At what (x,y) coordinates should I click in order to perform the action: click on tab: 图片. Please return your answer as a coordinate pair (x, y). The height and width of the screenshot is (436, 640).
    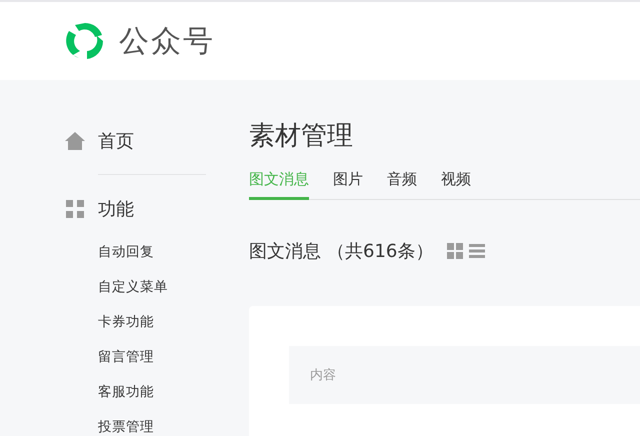
    Looking at the image, I should click on (348, 185).